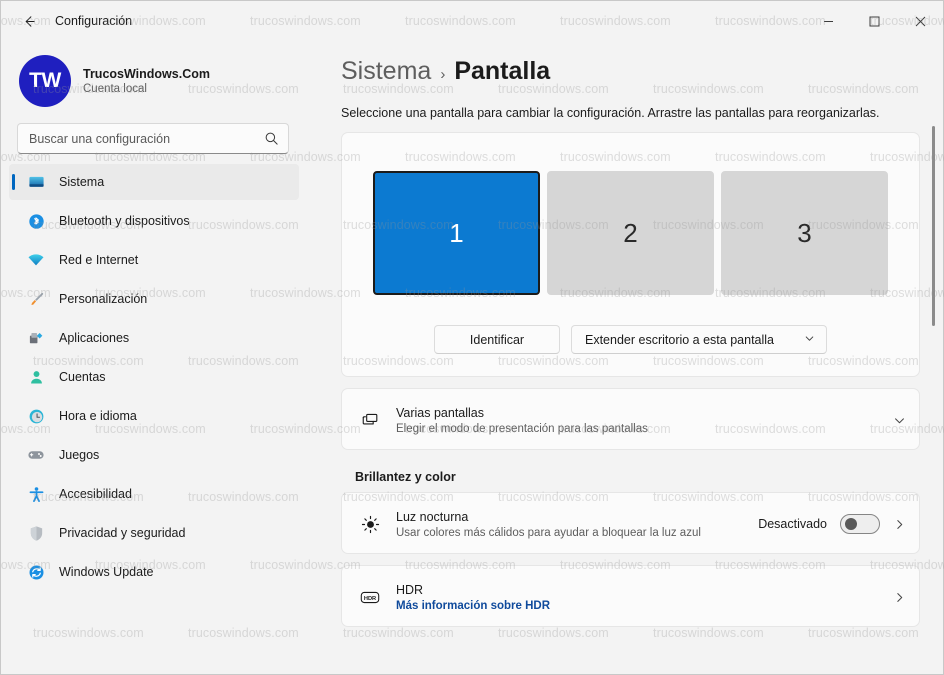 This screenshot has height=675, width=944. I want to click on monitor-1: 1, so click(456, 233).